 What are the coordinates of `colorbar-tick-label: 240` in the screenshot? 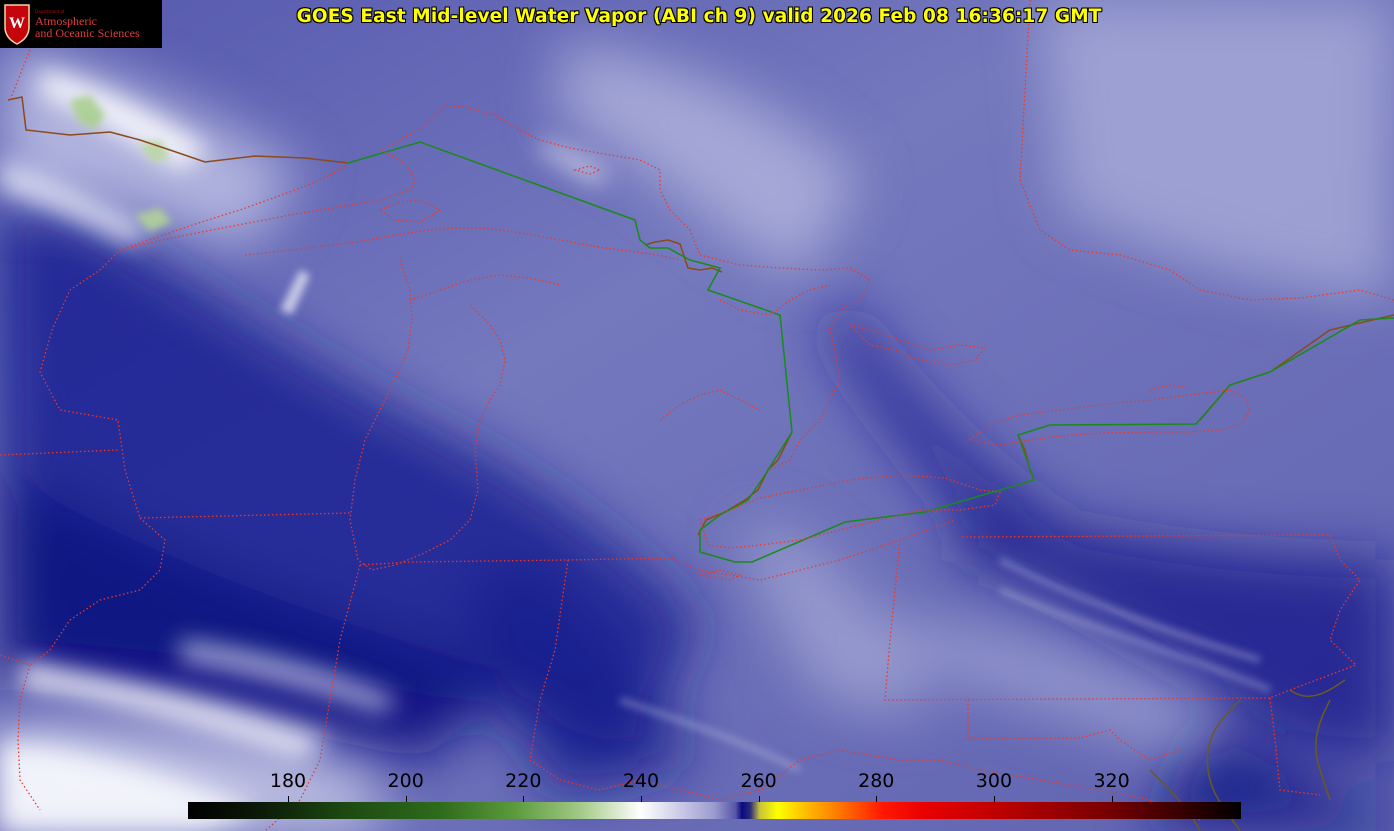 It's located at (641, 781).